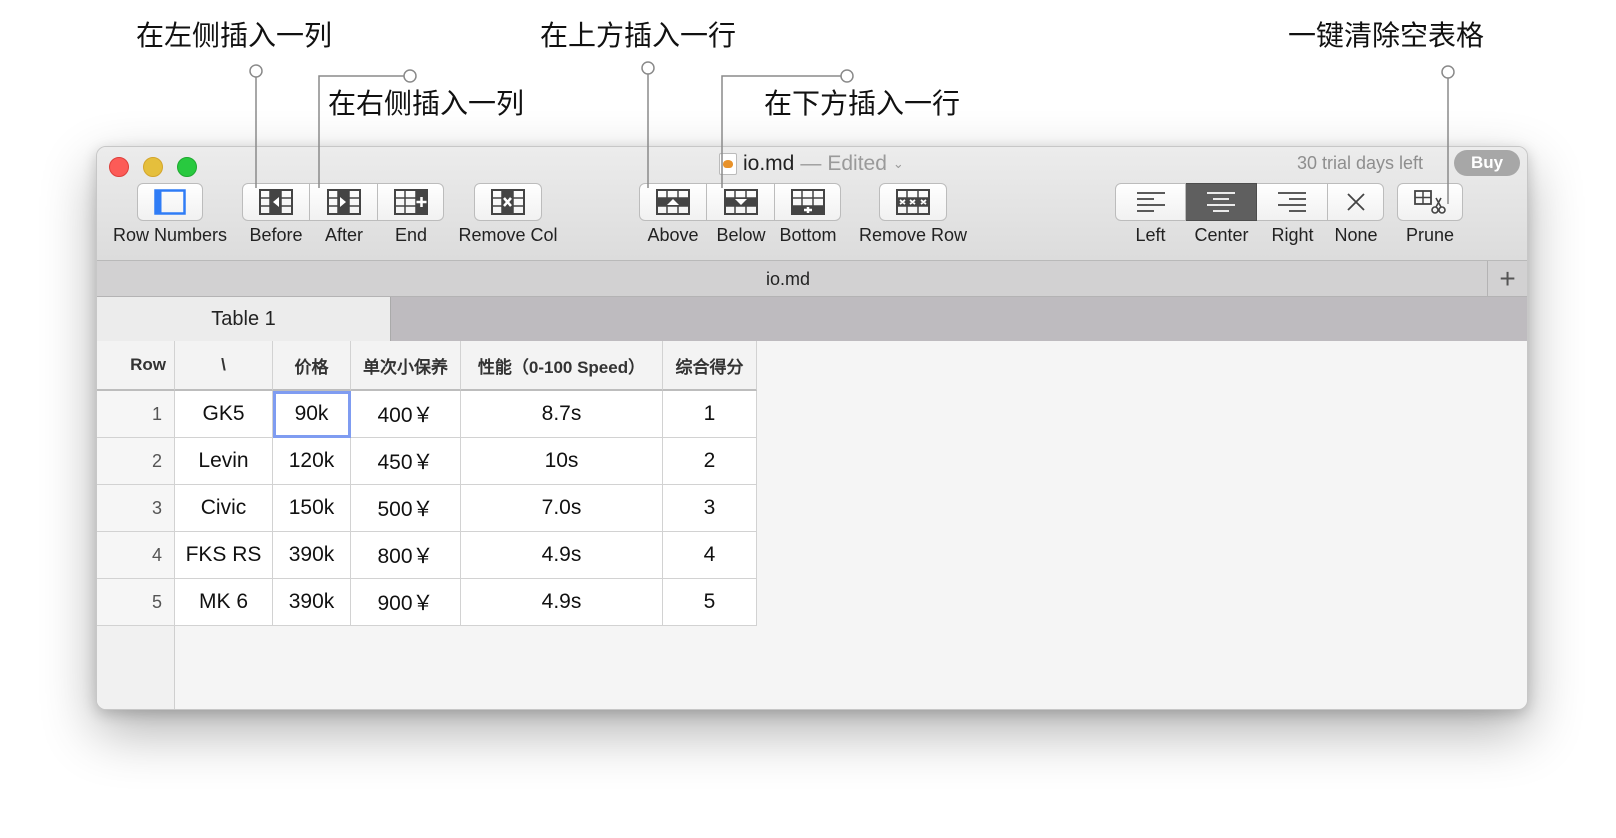  I want to click on align-right-icon, so click(1292, 202).